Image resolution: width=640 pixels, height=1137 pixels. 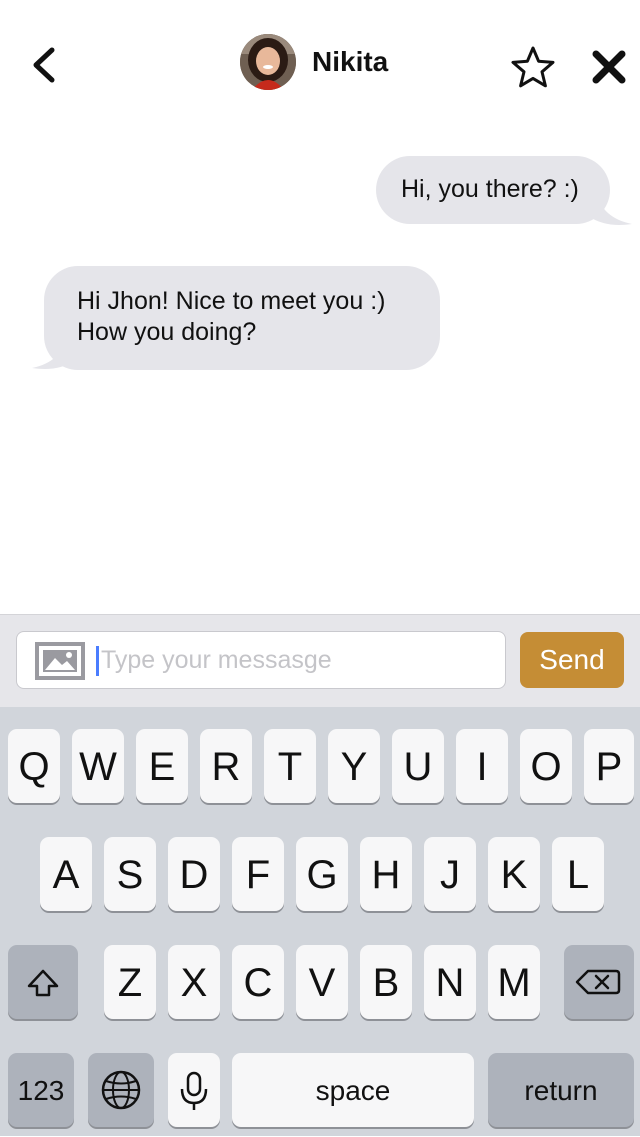 I want to click on key-h: H, so click(x=386, y=874).